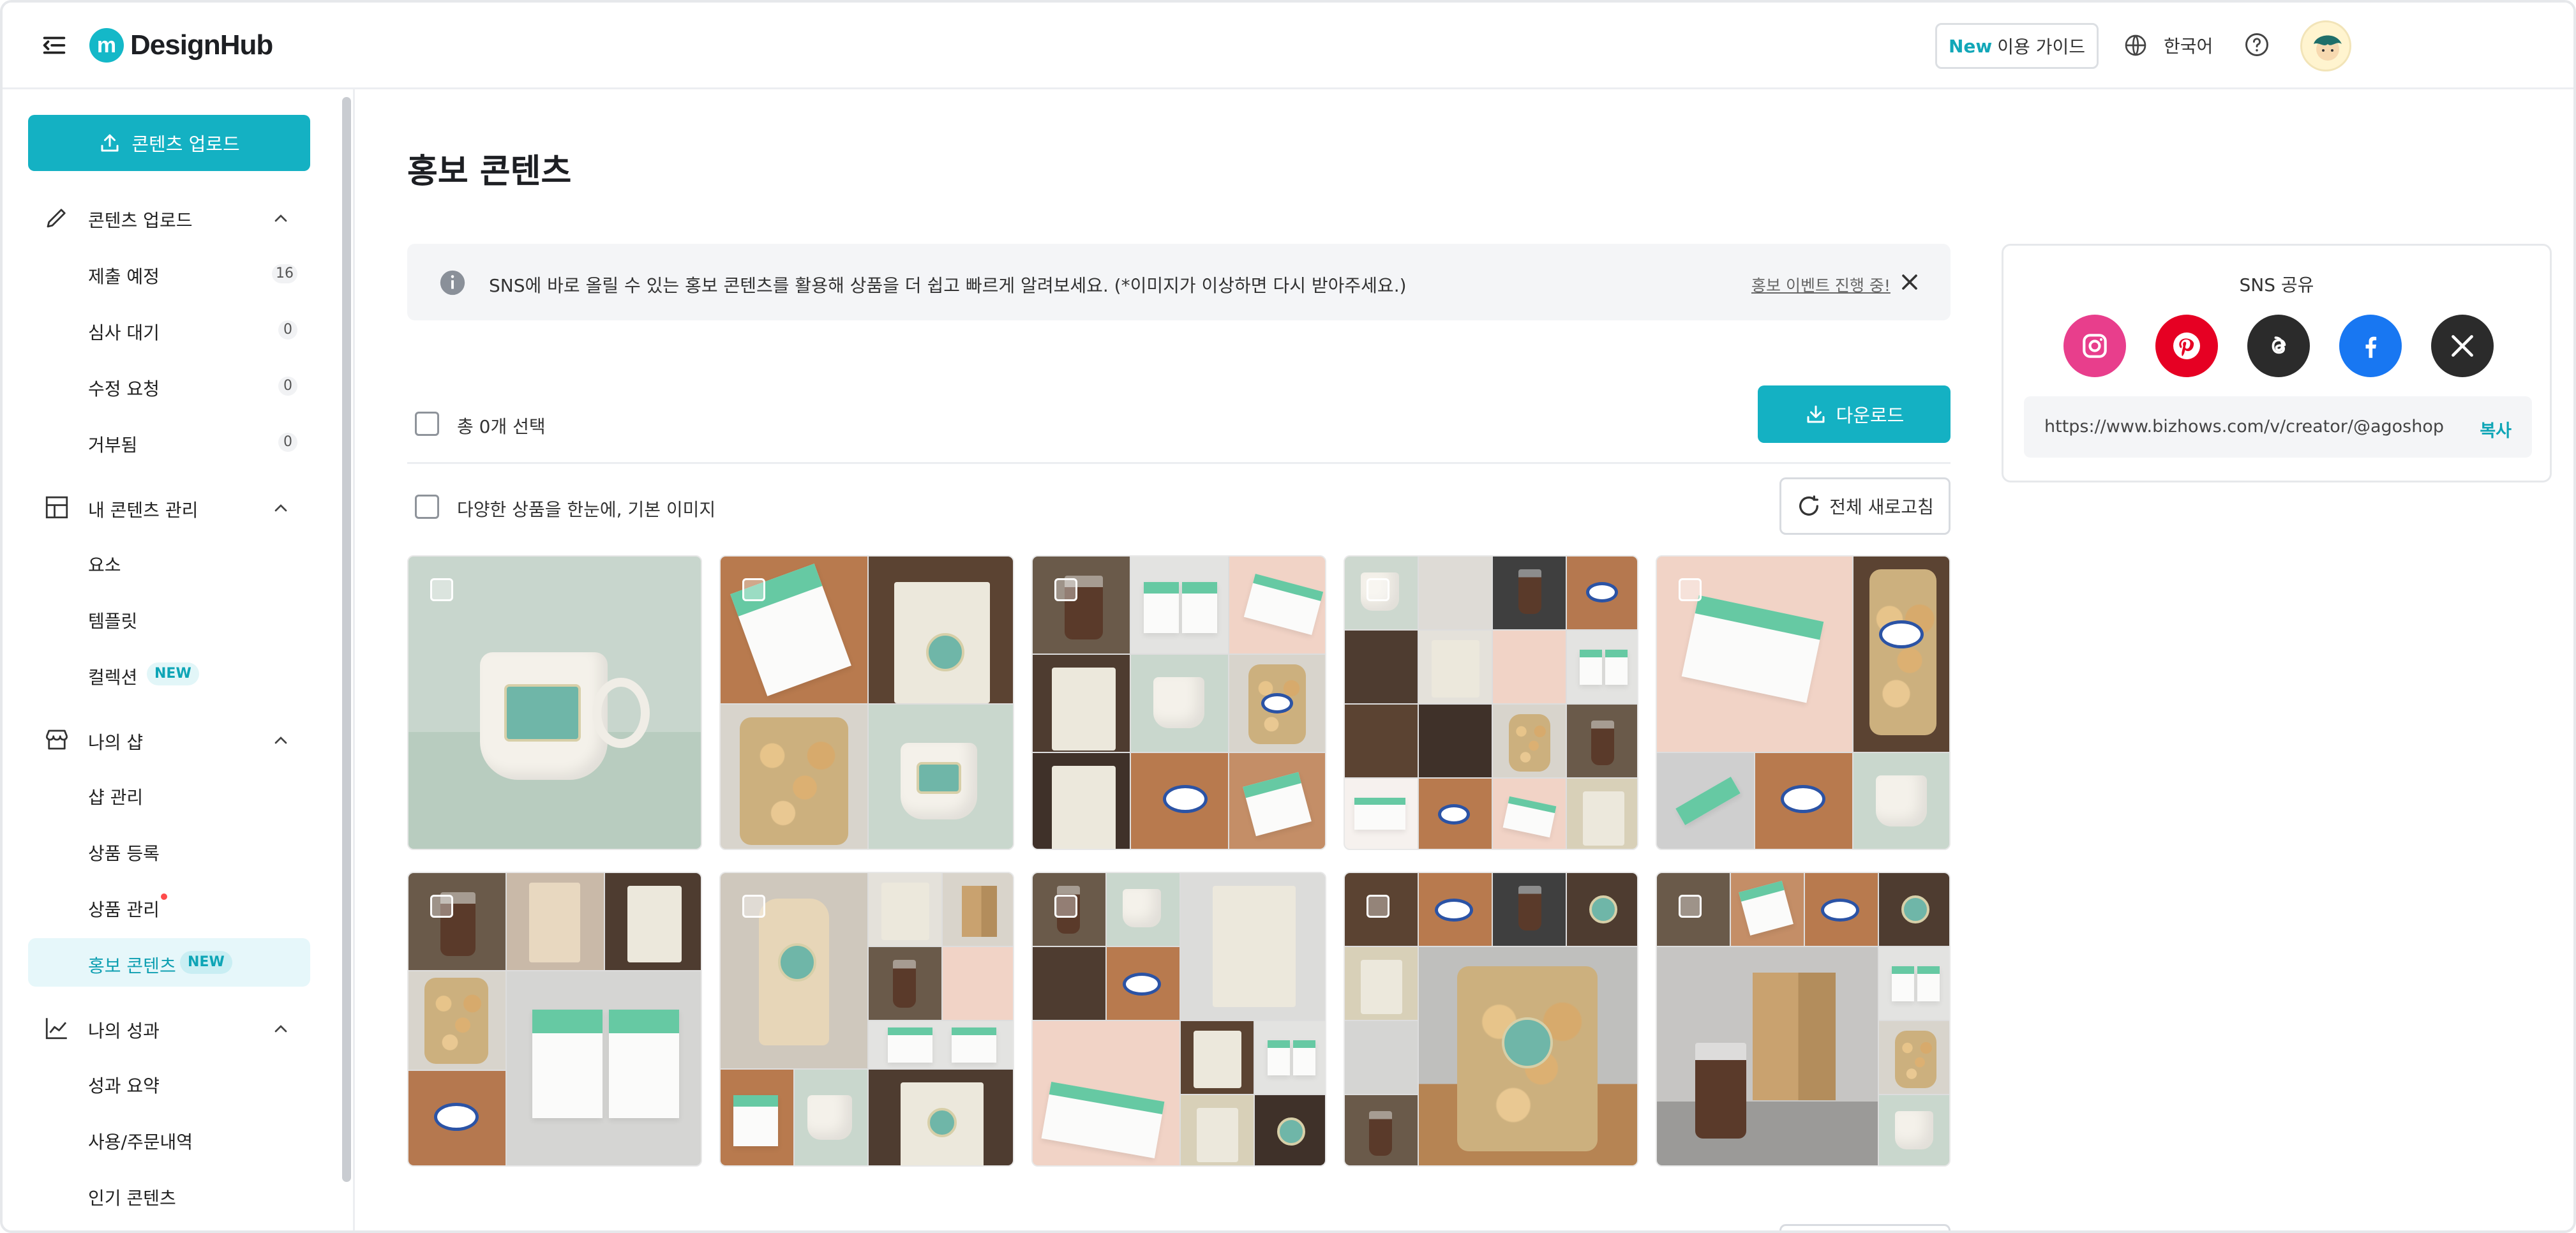 This screenshot has height=1233, width=2576. I want to click on sidebar-collapse-icon, so click(54, 46).